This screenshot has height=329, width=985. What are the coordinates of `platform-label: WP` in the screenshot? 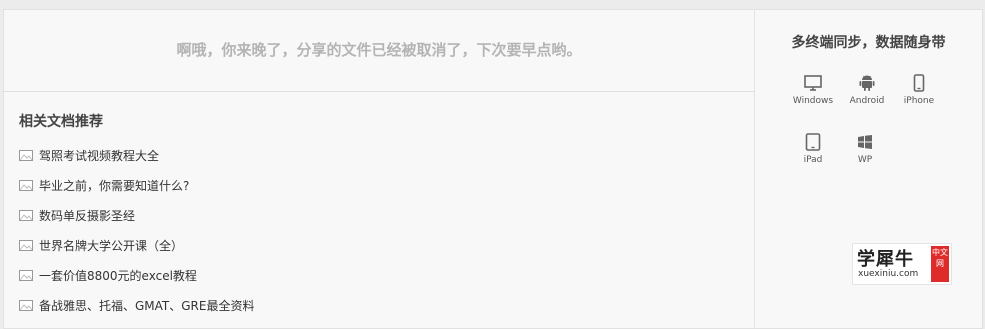 It's located at (865, 160).